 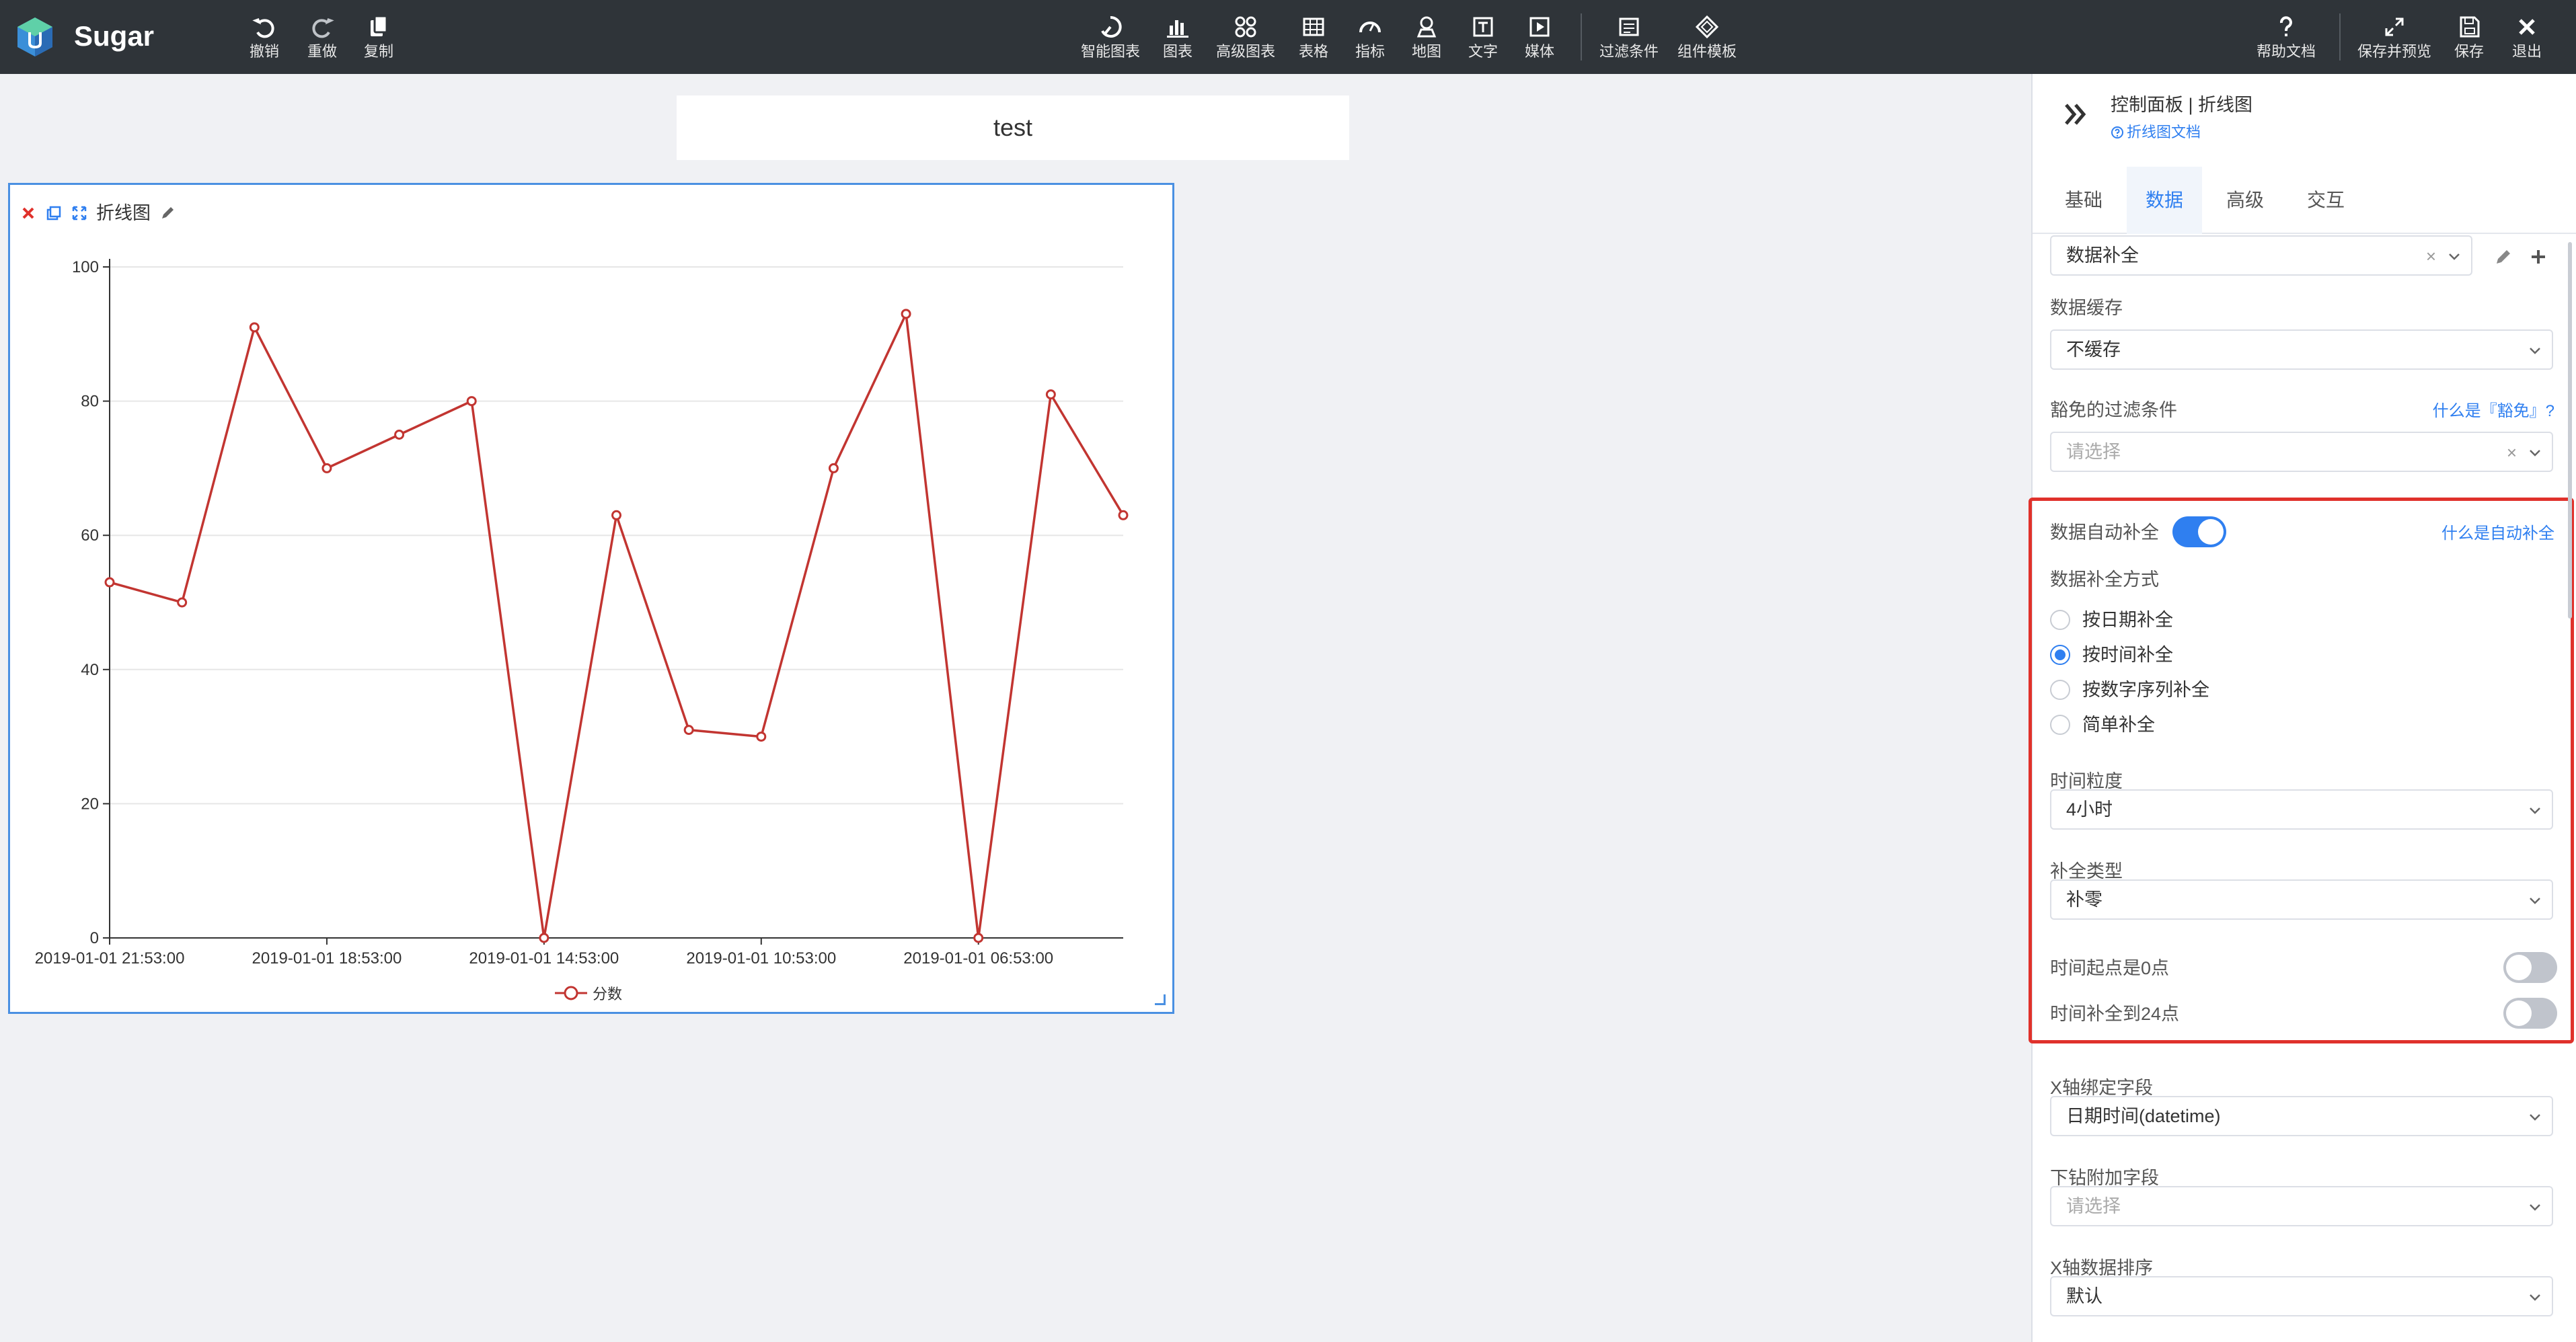 I want to click on undo-icon, so click(x=263, y=27).